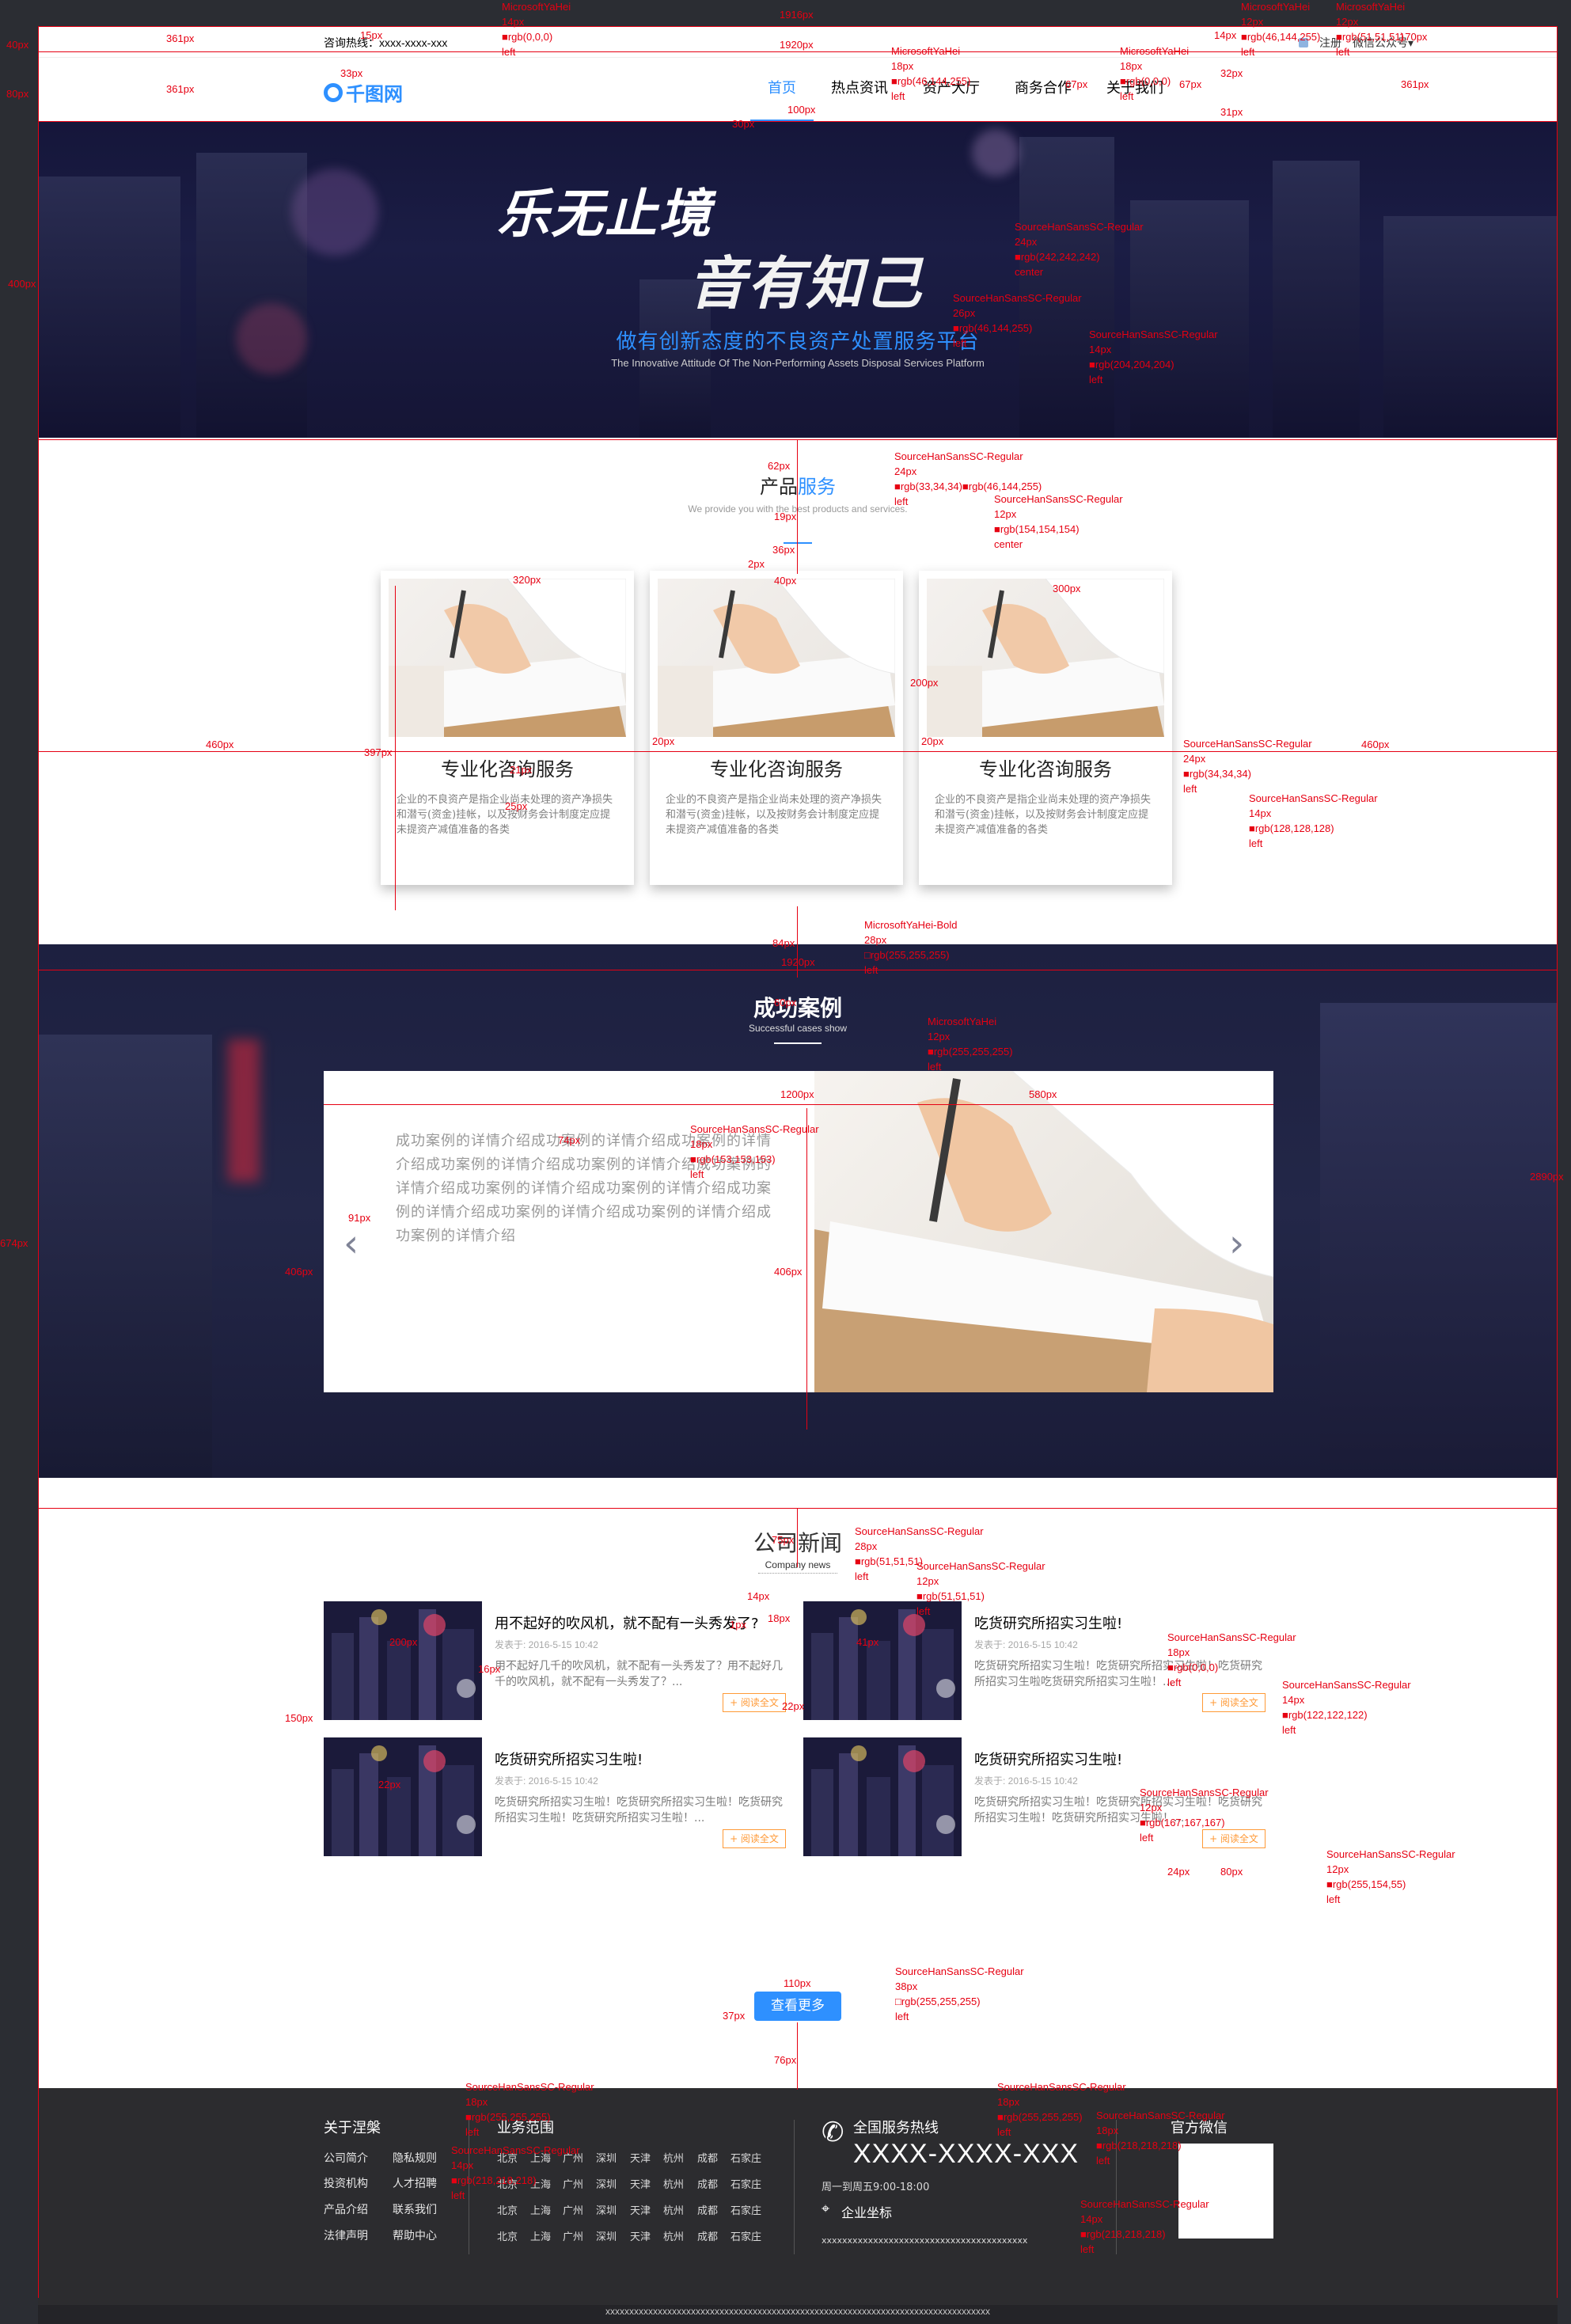 The width and height of the screenshot is (1571, 2324). What do you see at coordinates (17, 45) in the screenshot?
I see `dim-label: 40px` at bounding box center [17, 45].